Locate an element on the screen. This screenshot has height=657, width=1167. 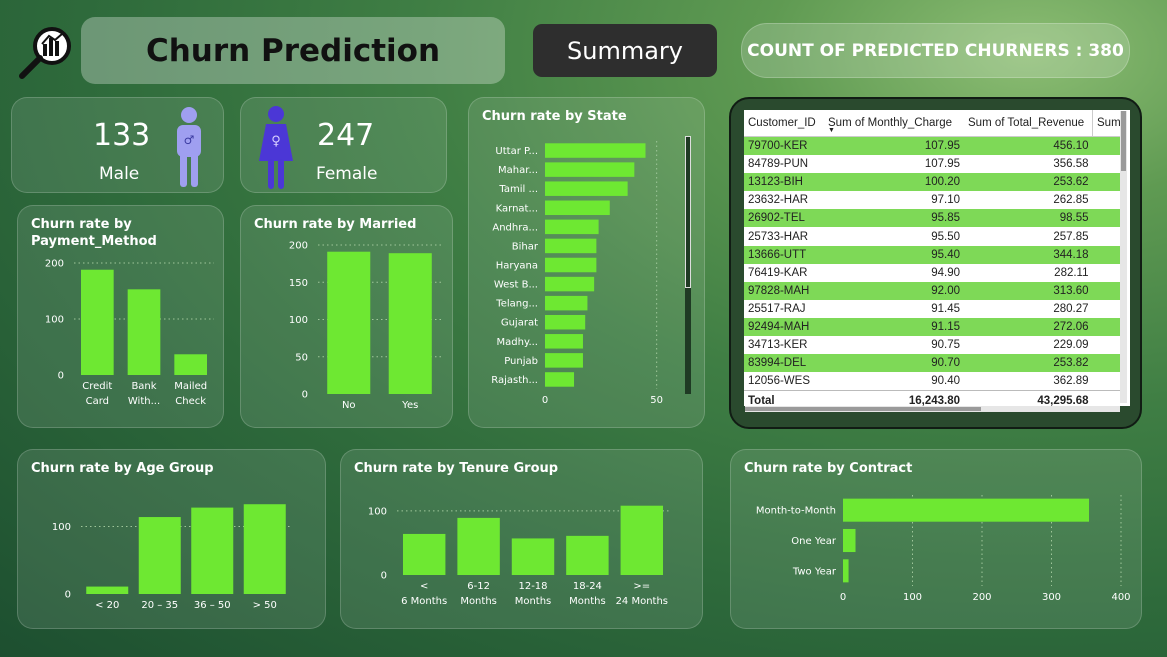
cell-customer-id: 13123-BIH is located at coordinates (784, 182).